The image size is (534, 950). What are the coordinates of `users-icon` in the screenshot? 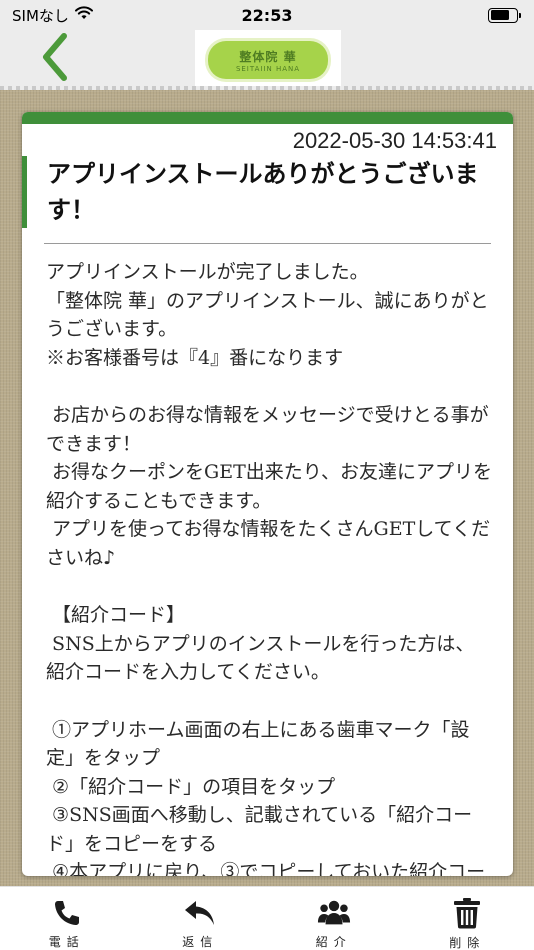 It's located at (334, 912).